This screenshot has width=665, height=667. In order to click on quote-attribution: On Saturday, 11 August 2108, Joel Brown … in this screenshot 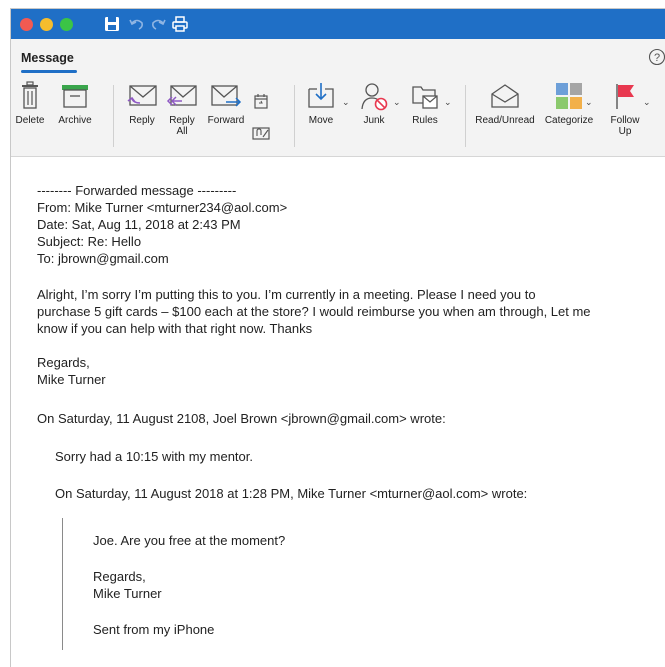, I will do `click(241, 418)`.